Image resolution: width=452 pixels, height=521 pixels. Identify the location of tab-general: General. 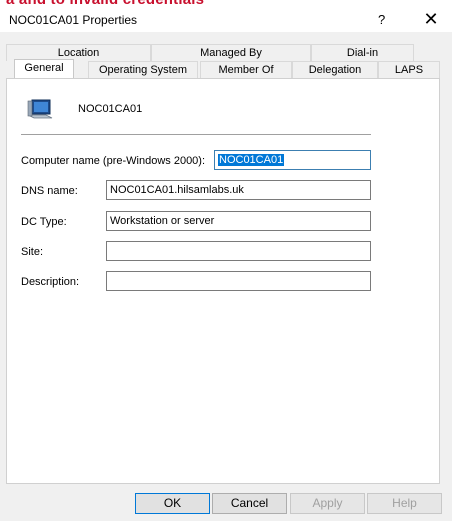
(44, 68).